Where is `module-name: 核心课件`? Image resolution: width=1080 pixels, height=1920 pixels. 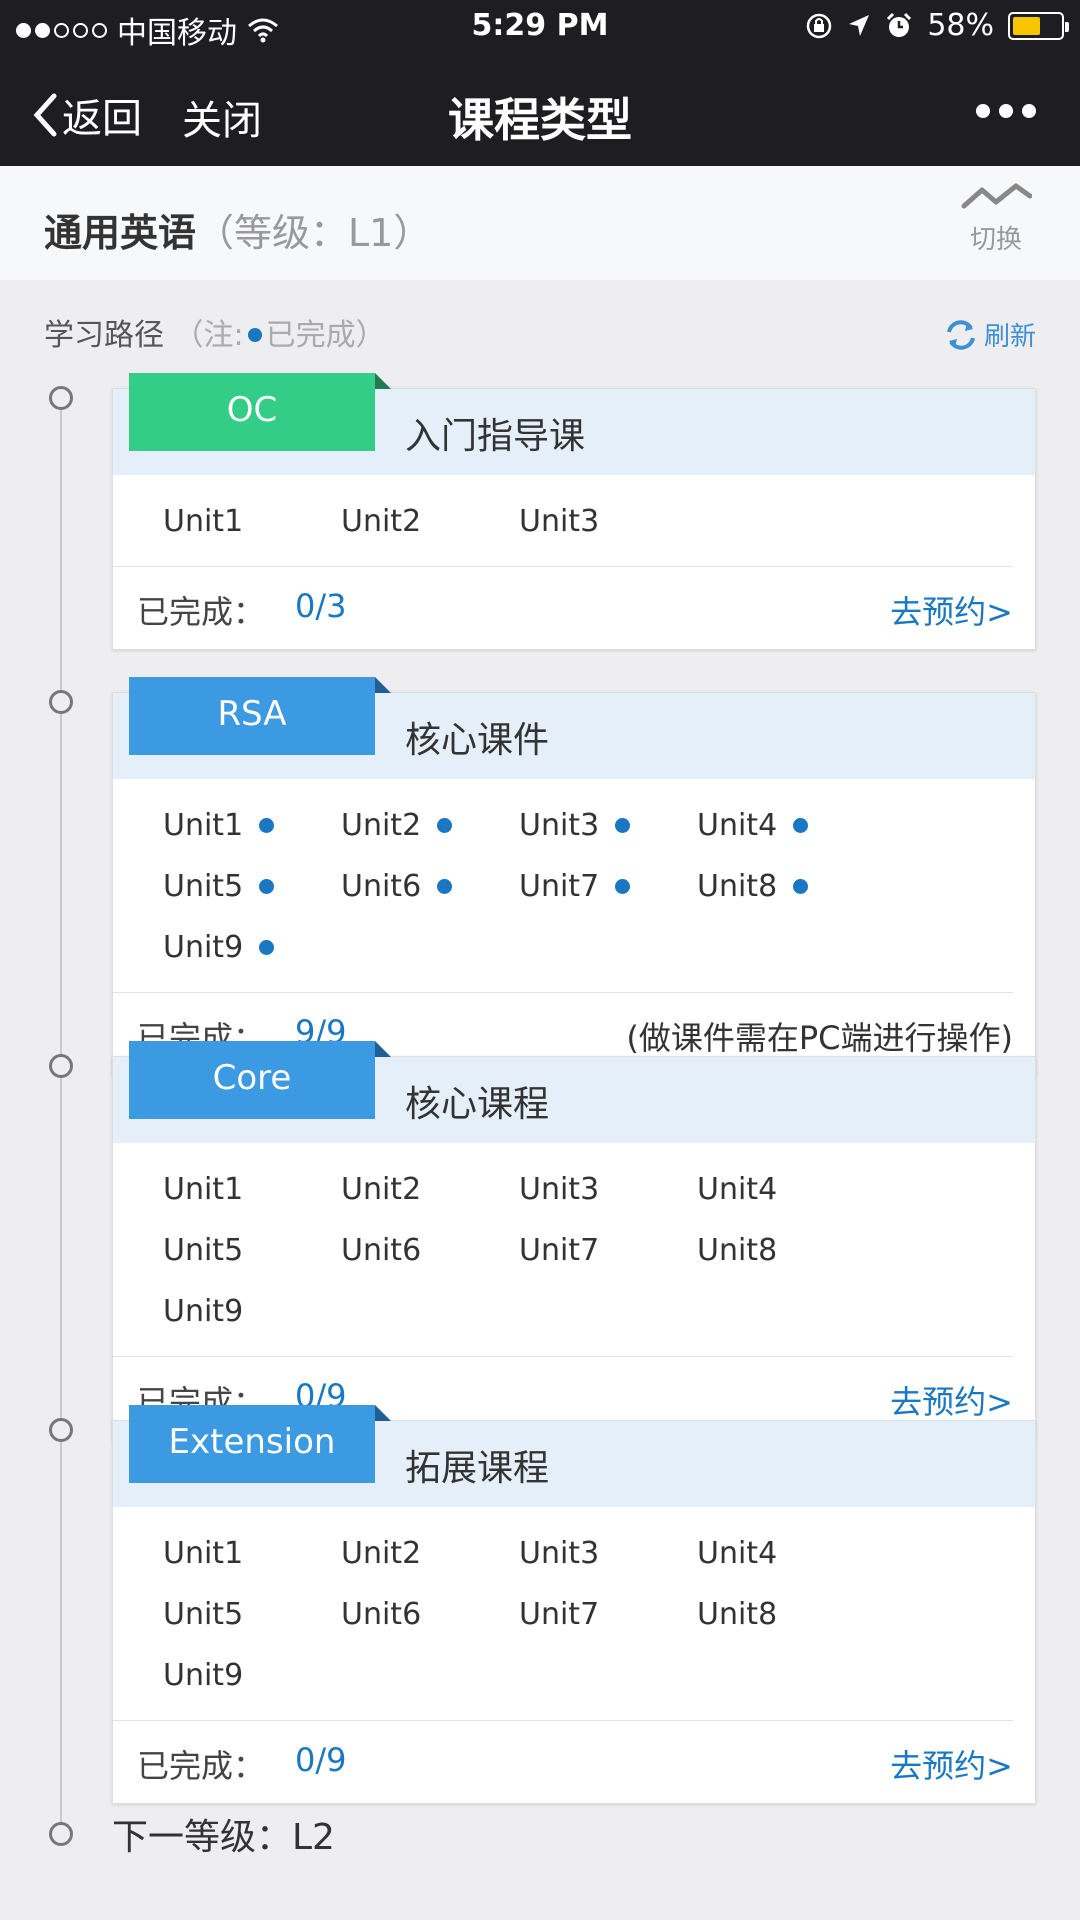
module-name: 核心课件 is located at coordinates (477, 740).